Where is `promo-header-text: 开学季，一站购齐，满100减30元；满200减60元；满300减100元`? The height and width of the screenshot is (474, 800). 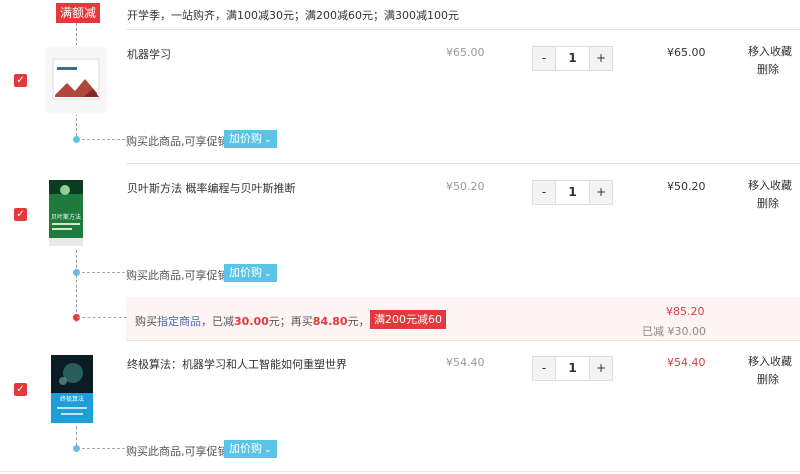
promo-header-text: 开学季，一站购齐，满100减30元；满200减60元；满300减100元 is located at coordinates (293, 15).